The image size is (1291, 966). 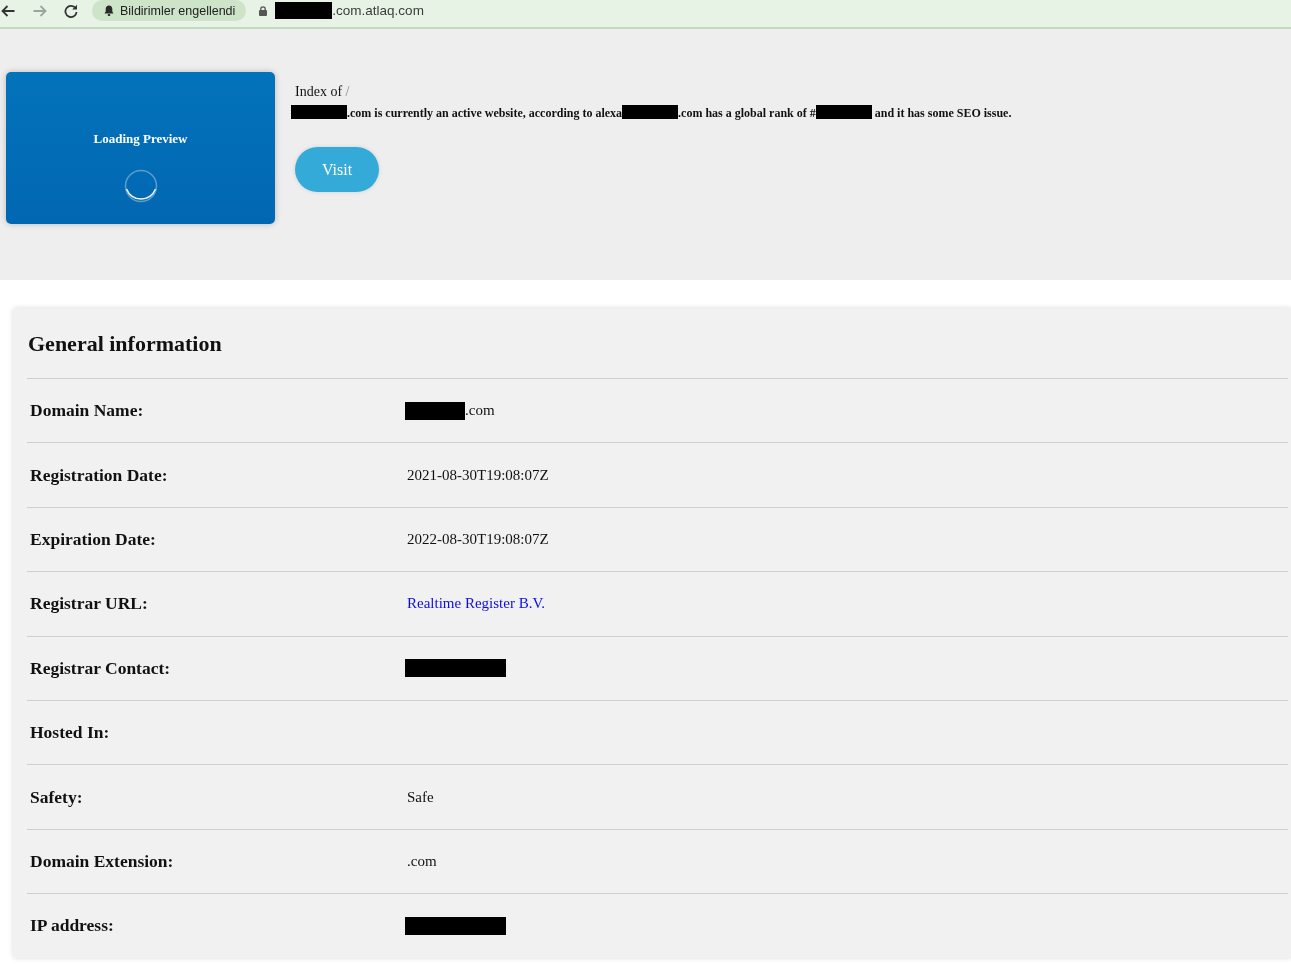 What do you see at coordinates (102, 861) in the screenshot?
I see `field-label: Domain Extension:` at bounding box center [102, 861].